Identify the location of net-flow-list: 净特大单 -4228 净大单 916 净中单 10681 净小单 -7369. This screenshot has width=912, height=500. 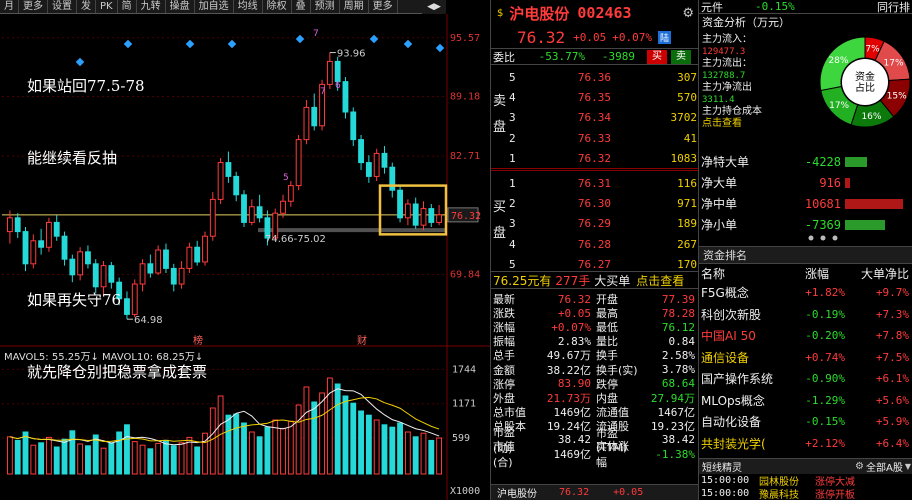
(805, 193).